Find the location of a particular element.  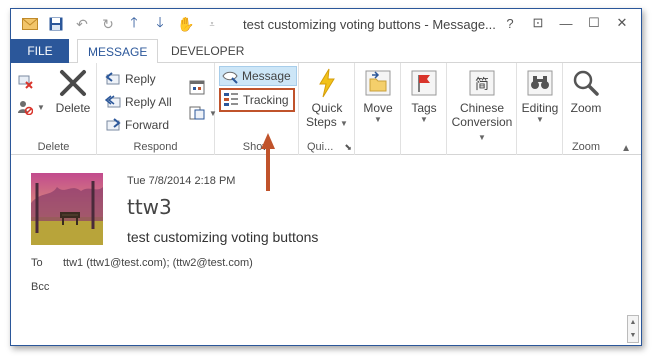

forward-label: Forward is located at coordinates (147, 125).